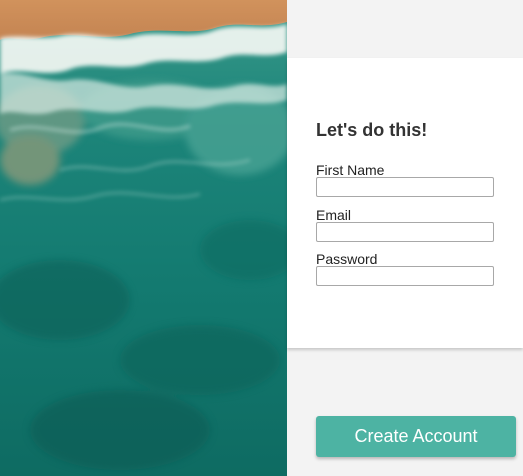 This screenshot has height=476, width=523. I want to click on email-input, so click(405, 232).